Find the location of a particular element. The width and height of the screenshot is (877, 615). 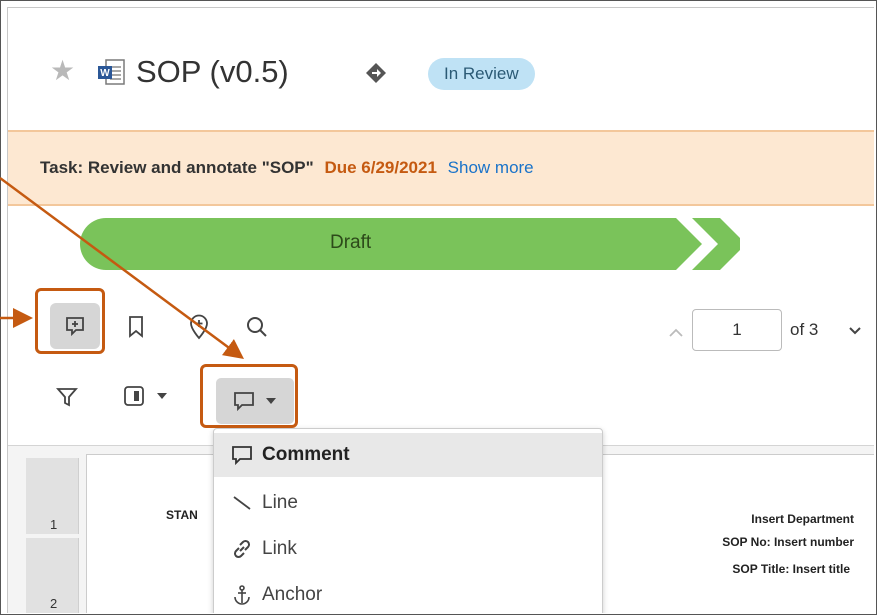

page-number-input is located at coordinates (737, 330).